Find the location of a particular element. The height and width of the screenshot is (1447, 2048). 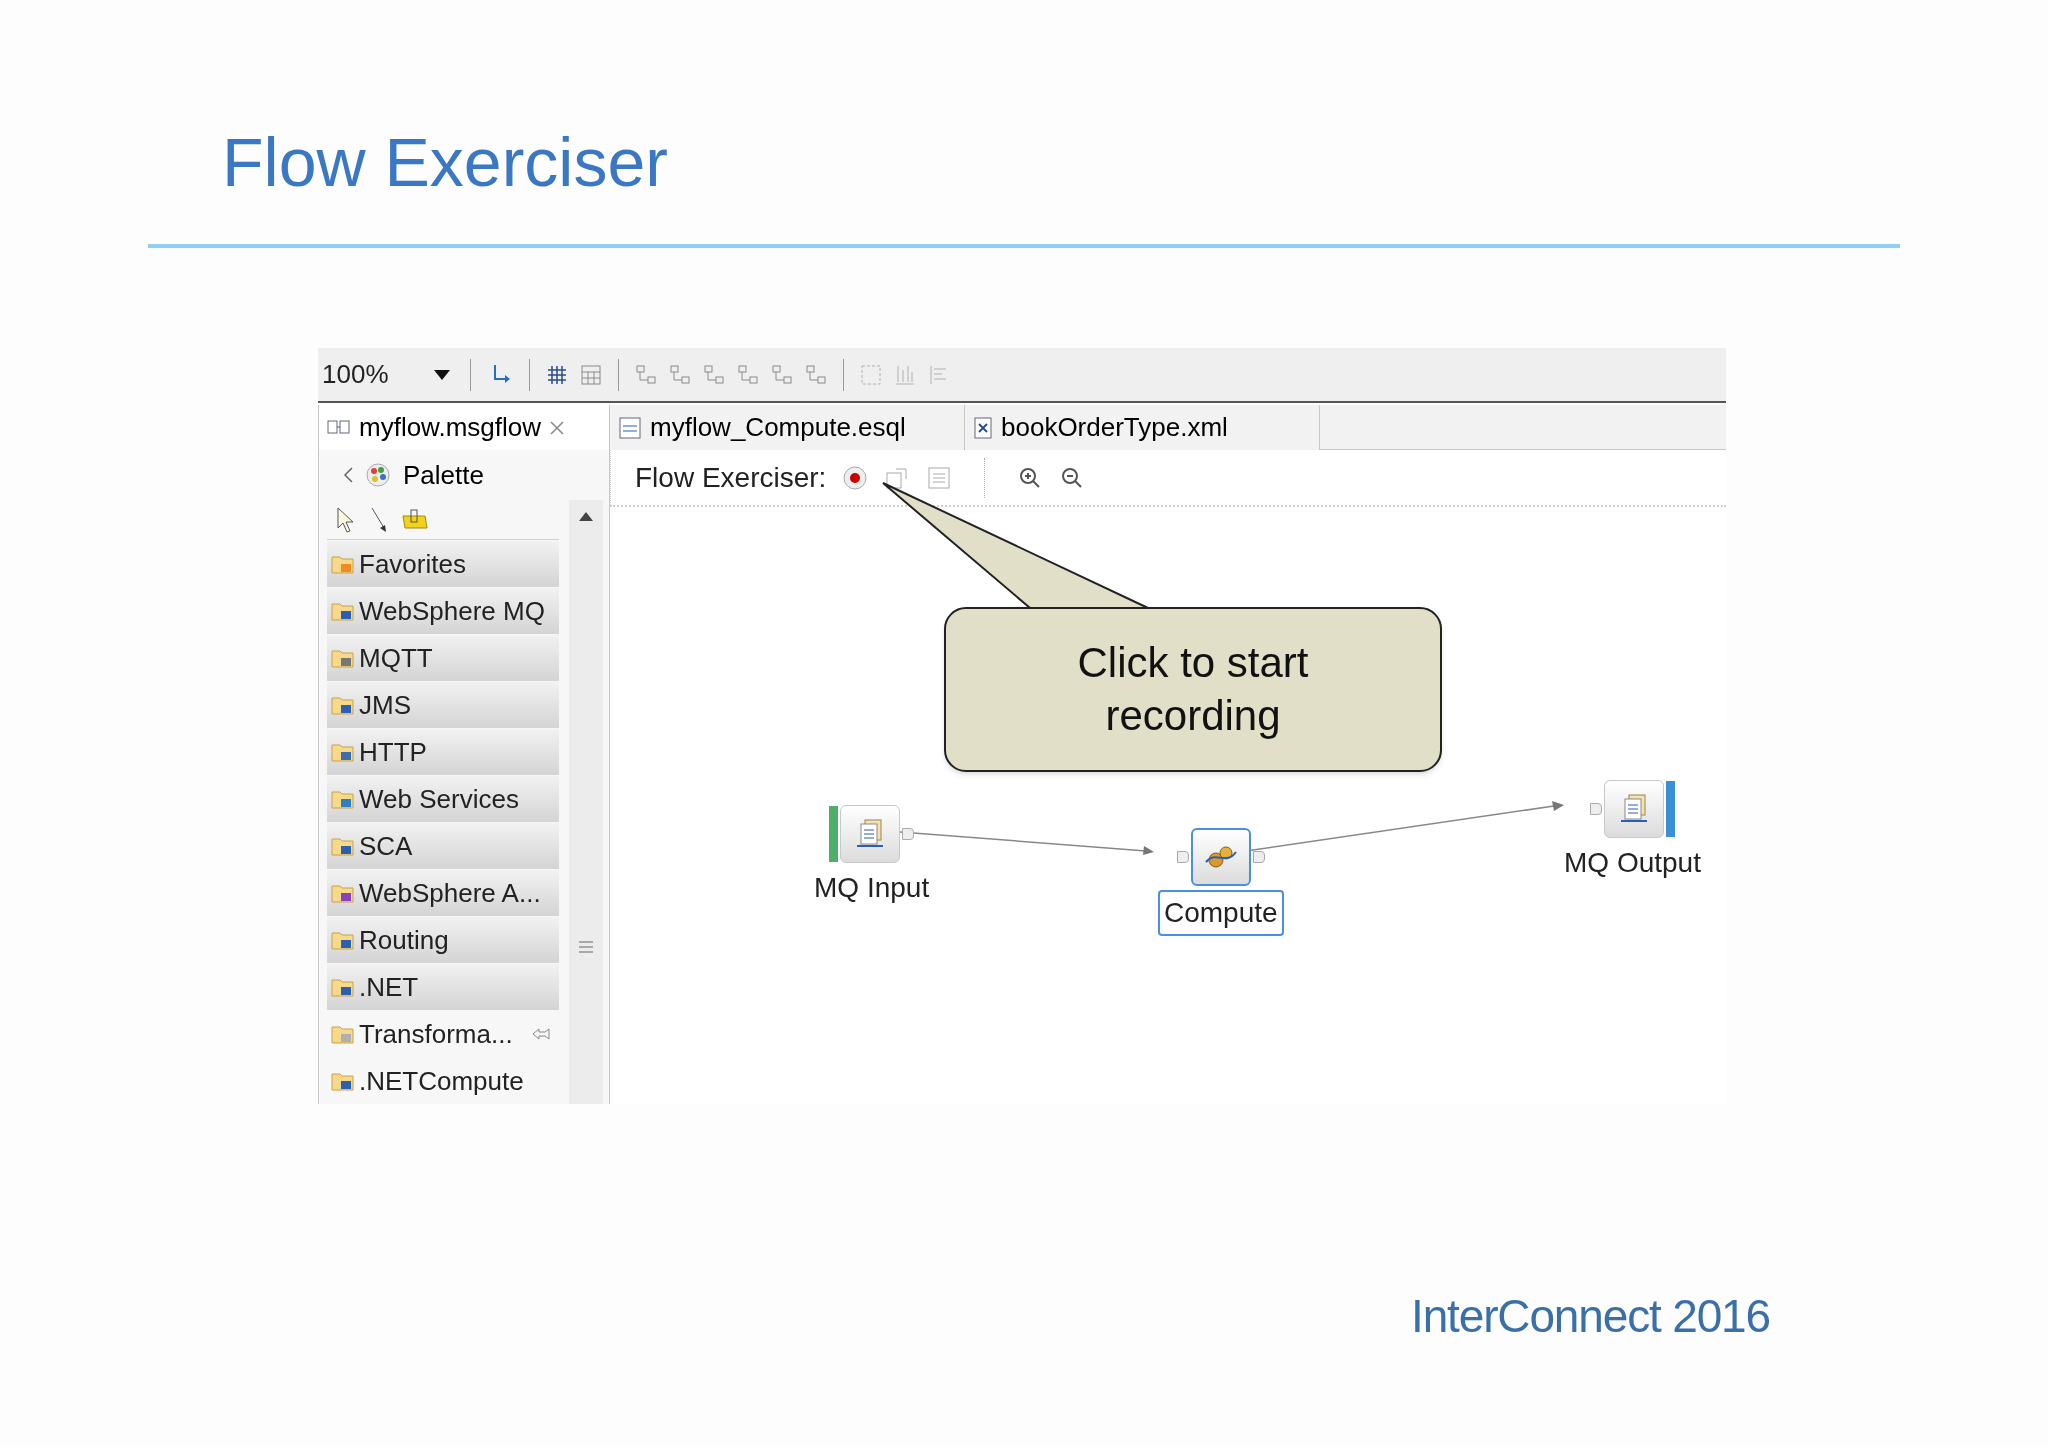

palette-drawer: .NET is located at coordinates (443, 987).